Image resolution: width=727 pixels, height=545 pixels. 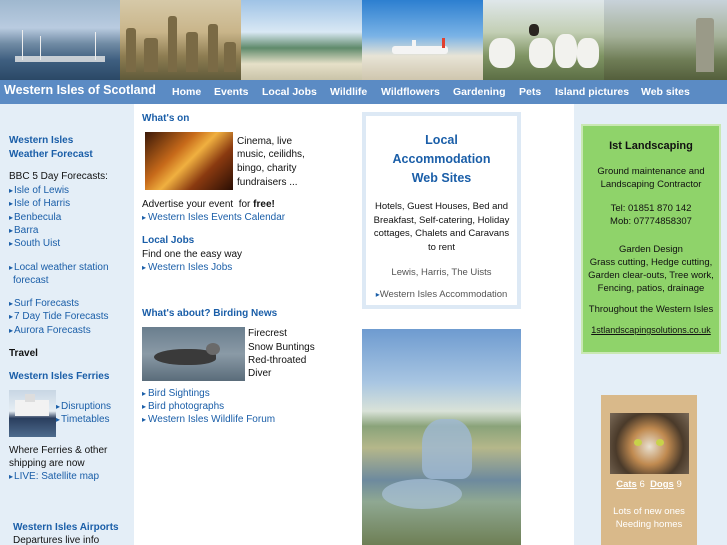 What do you see at coordinates (267, 333) in the screenshot?
I see `birding-text-line1: Firecrest` at bounding box center [267, 333].